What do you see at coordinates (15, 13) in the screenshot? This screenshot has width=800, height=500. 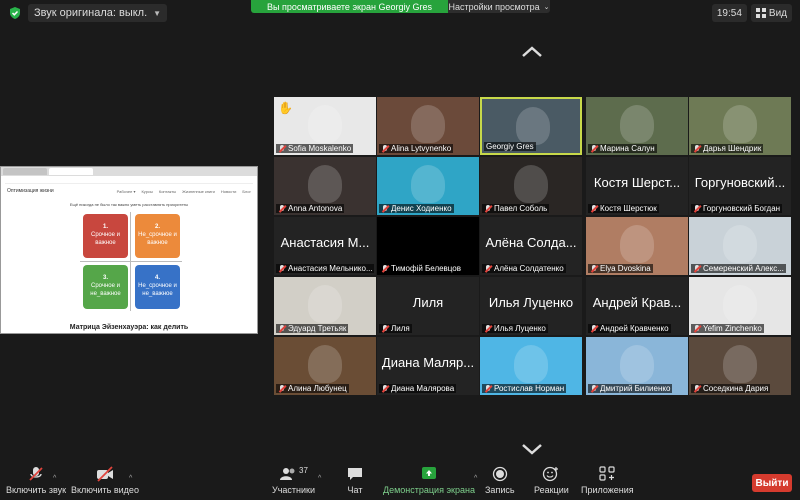 I see `shield-check-icon` at bounding box center [15, 13].